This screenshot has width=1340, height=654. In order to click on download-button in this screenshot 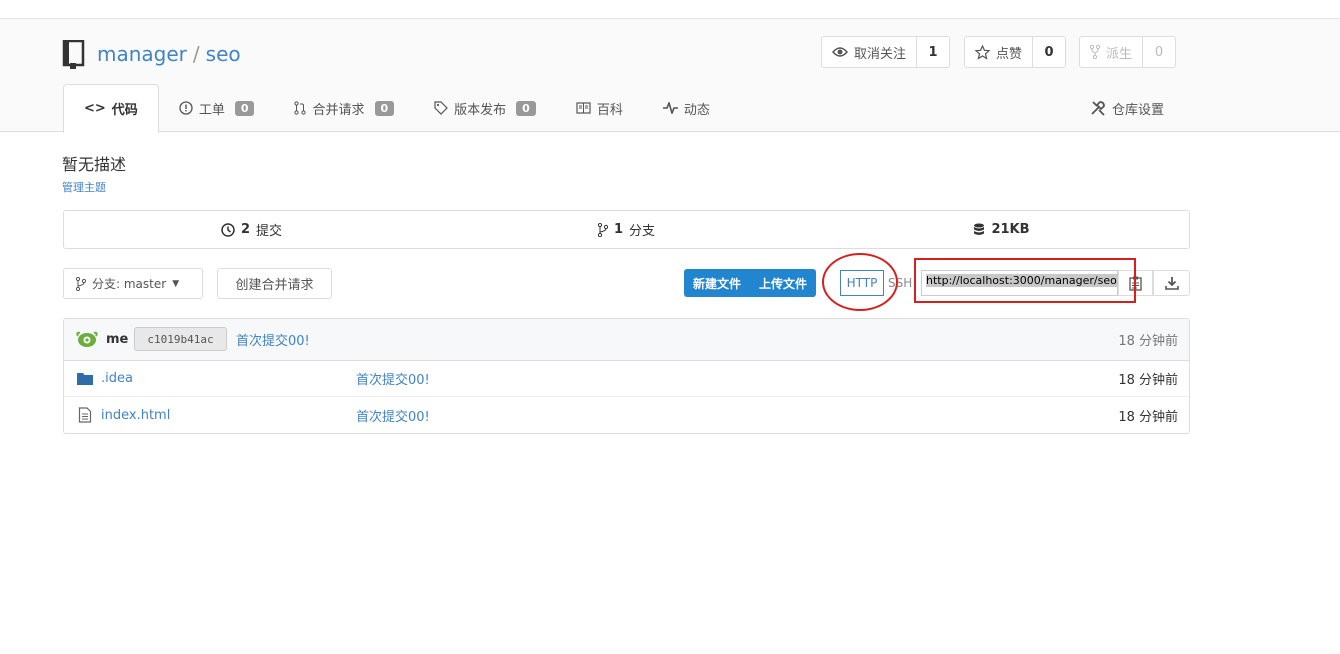, I will do `click(1171, 283)`.